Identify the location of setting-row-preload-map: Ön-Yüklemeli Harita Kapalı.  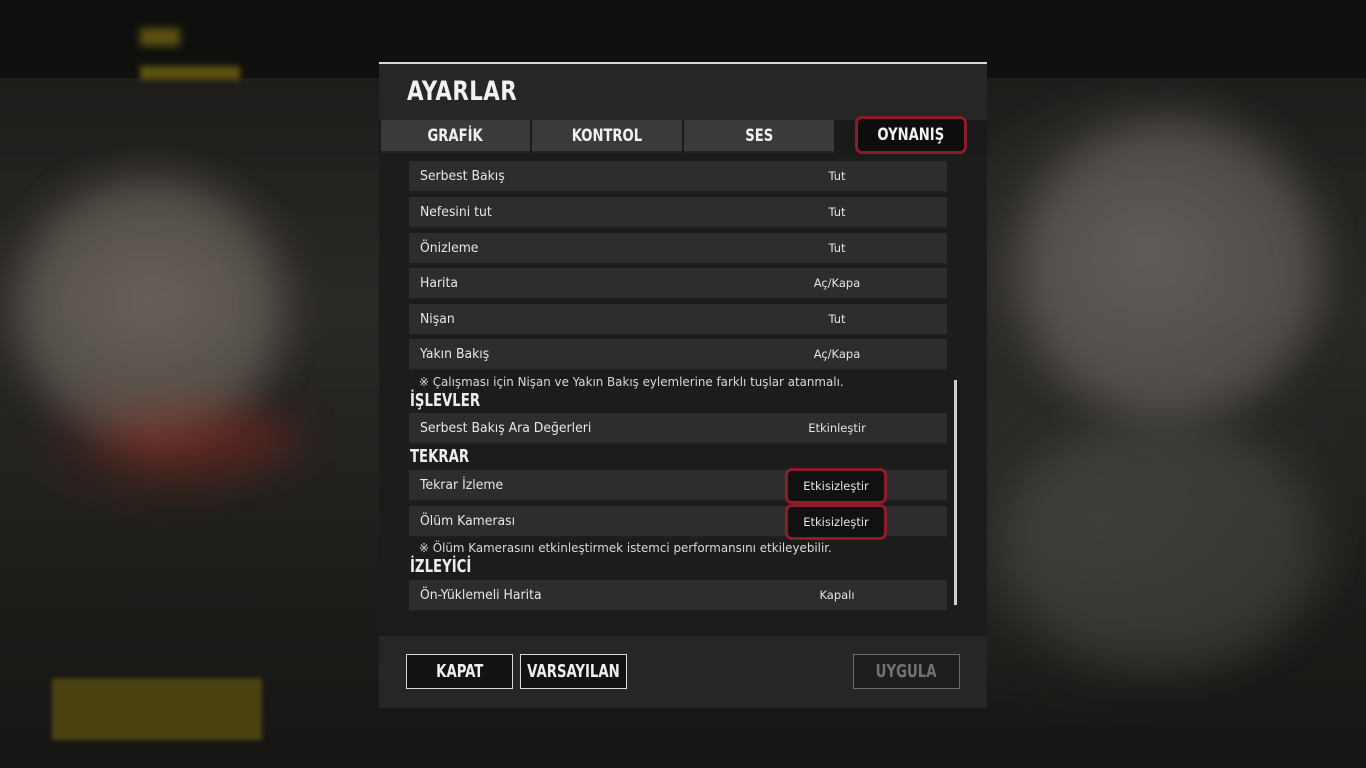
(678, 596).